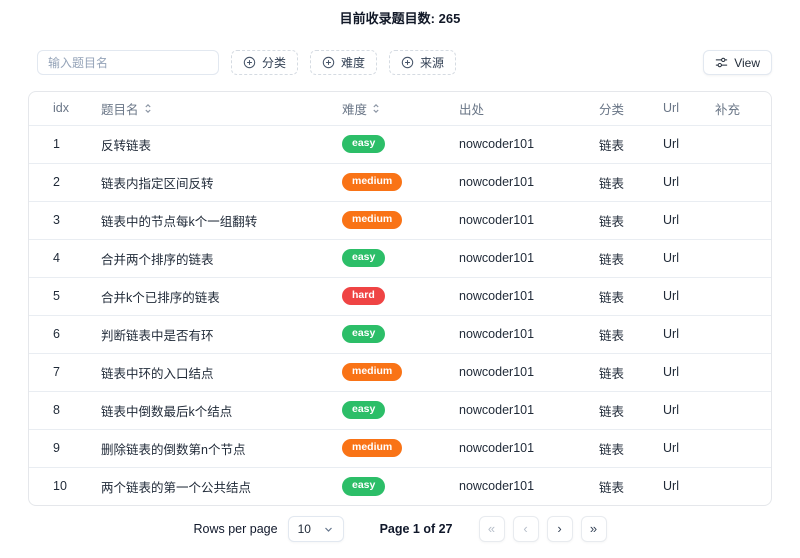 This screenshot has height=558, width=800. What do you see at coordinates (671, 108) in the screenshot?
I see `column-header-url: Url` at bounding box center [671, 108].